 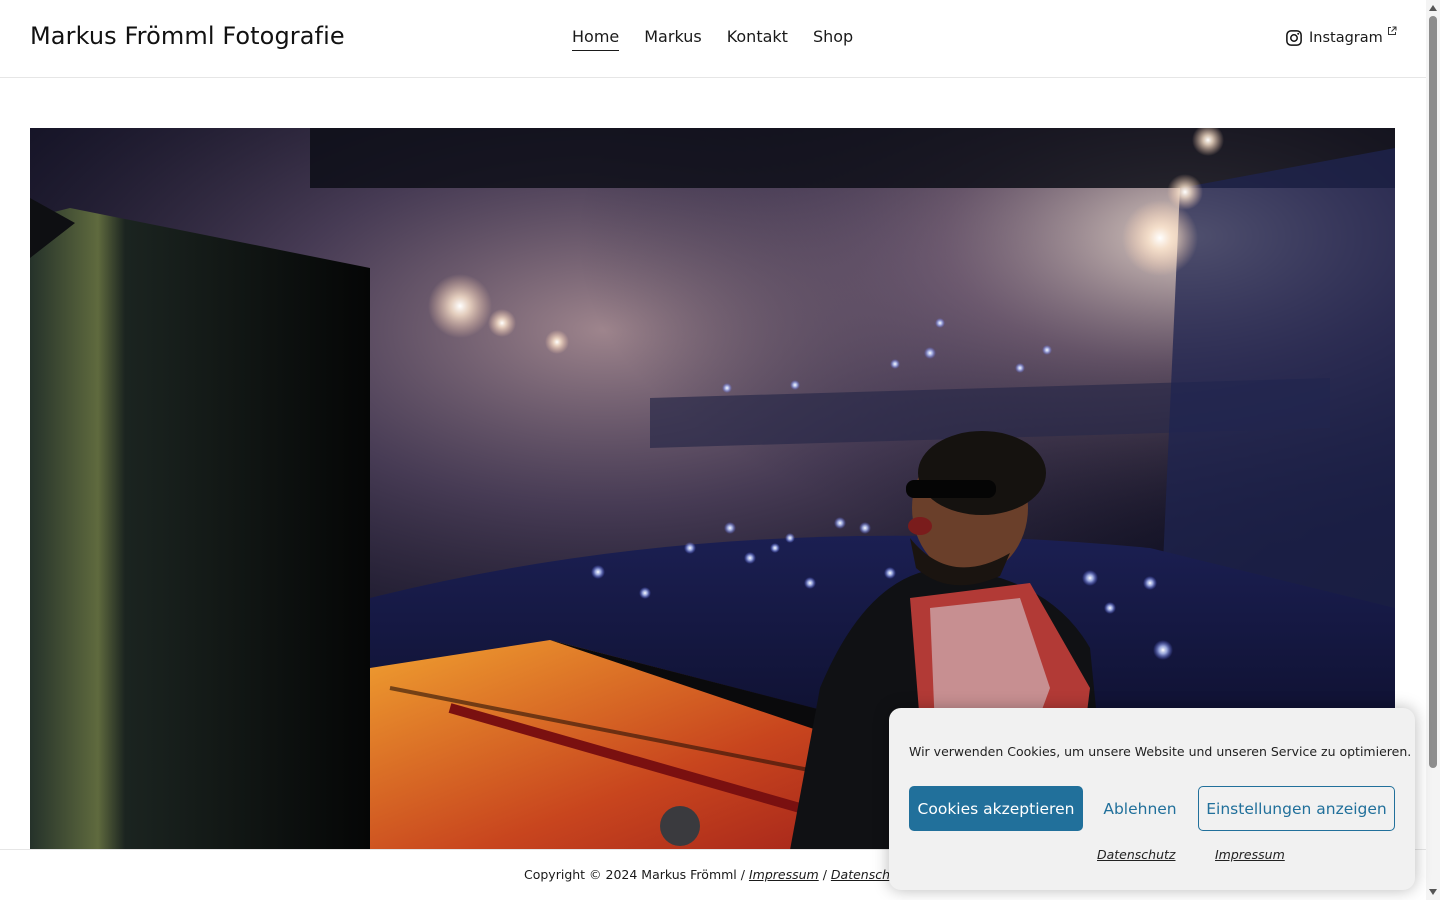 I want to click on cookie-imprint-link: Impressum, so click(x=1250, y=854).